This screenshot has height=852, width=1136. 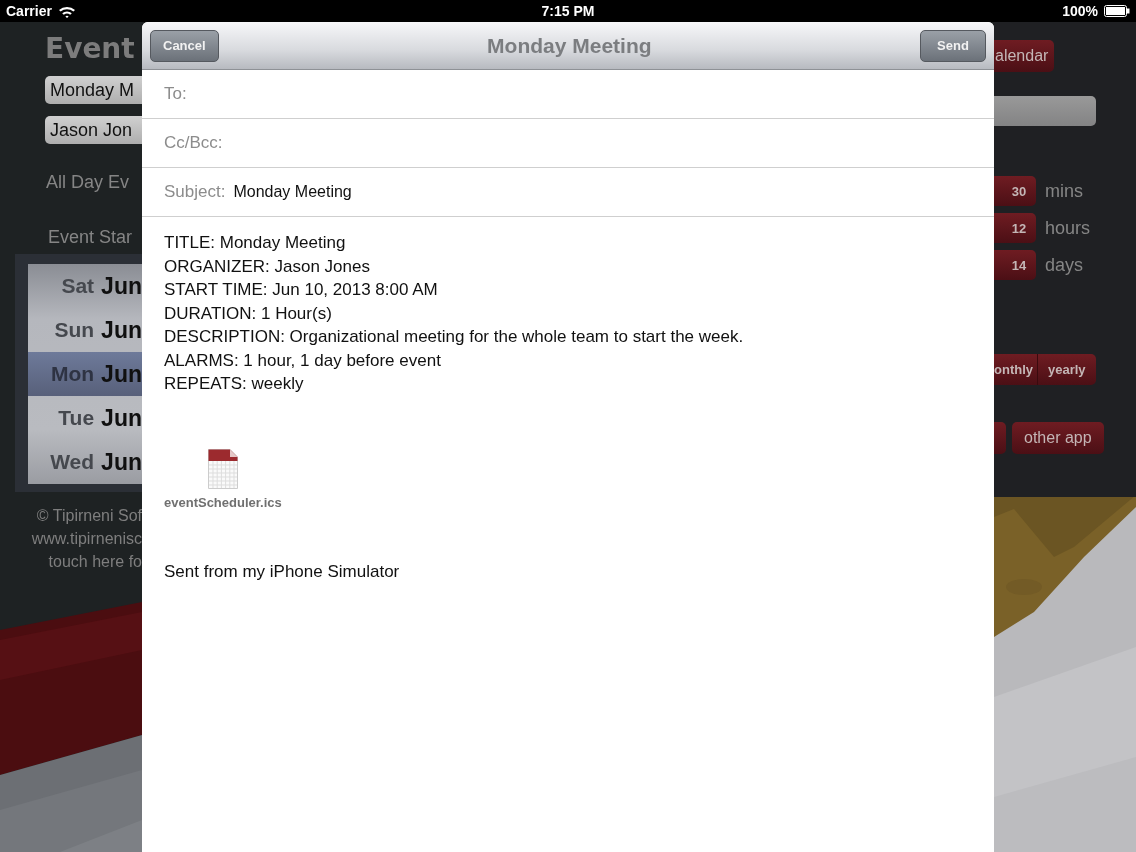 What do you see at coordinates (292, 192) in the screenshot?
I see `field-value: Monday Meeting` at bounding box center [292, 192].